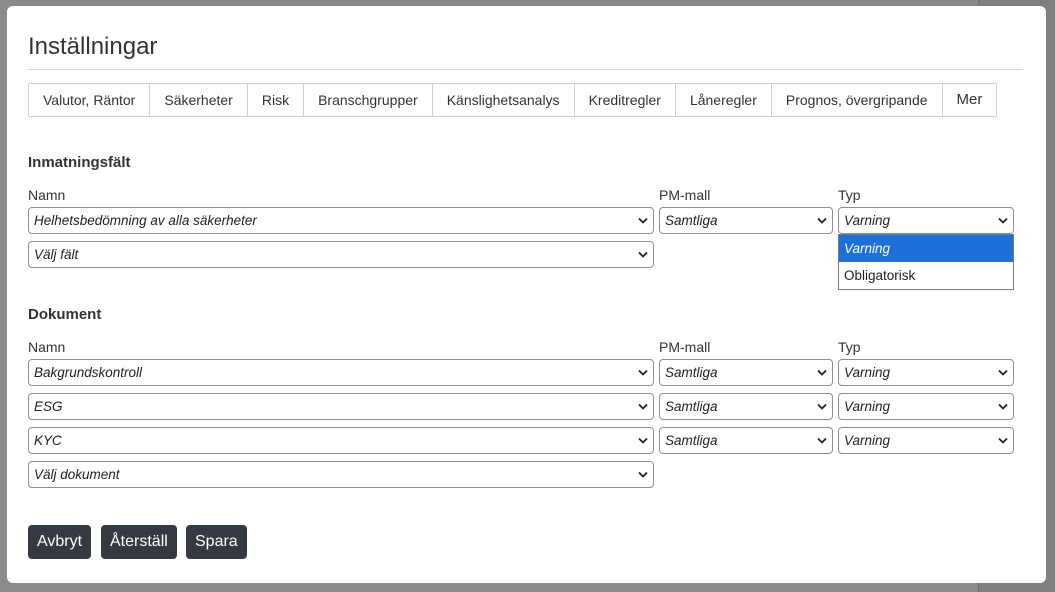 This screenshot has height=592, width=1055. Describe the element at coordinates (60, 542) in the screenshot. I see `cancel-button: Avbryt` at that location.